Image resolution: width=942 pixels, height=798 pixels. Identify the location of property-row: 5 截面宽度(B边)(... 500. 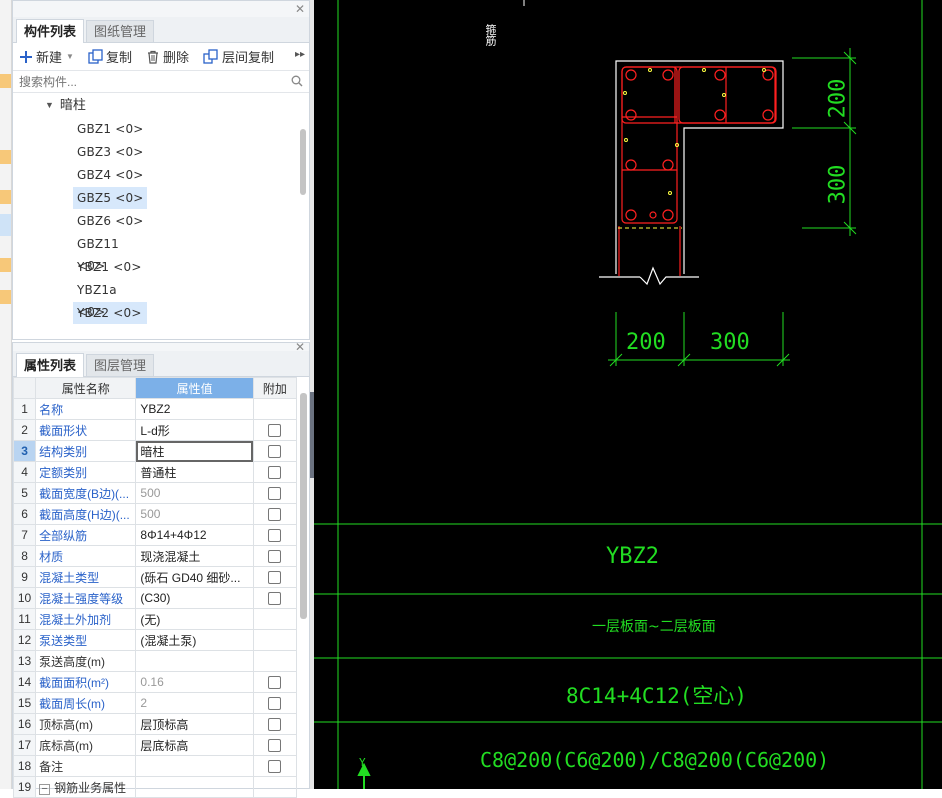
(155, 493).